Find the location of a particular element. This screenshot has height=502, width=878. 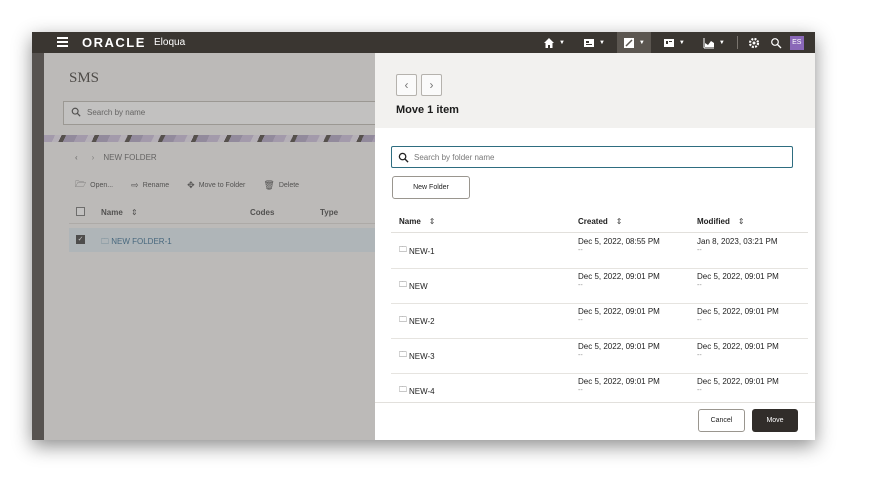

folder-name-cell: 🗀 NEW-2 is located at coordinates (417, 321).